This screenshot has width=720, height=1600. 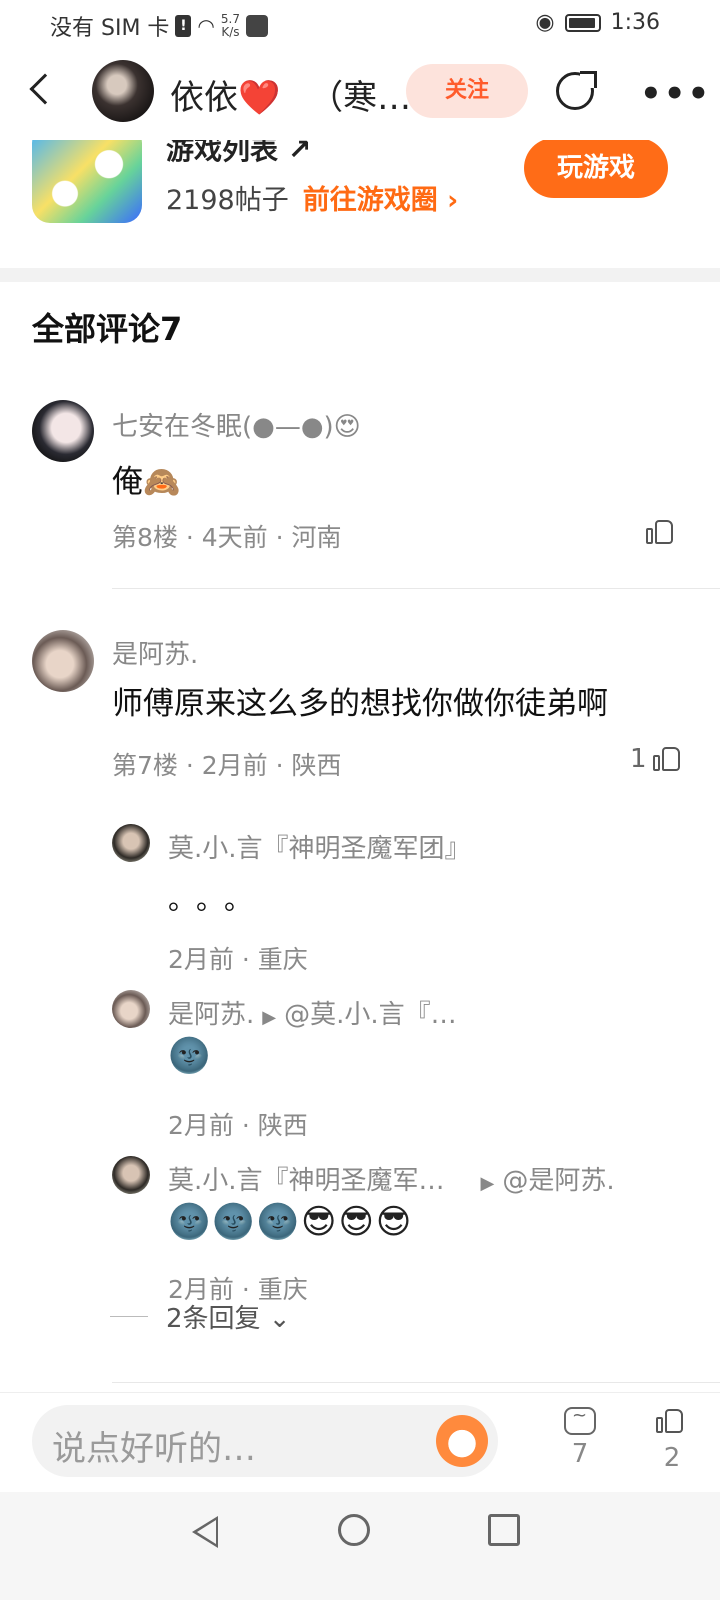 I want to click on likes-count: 2, so click(x=672, y=1458).